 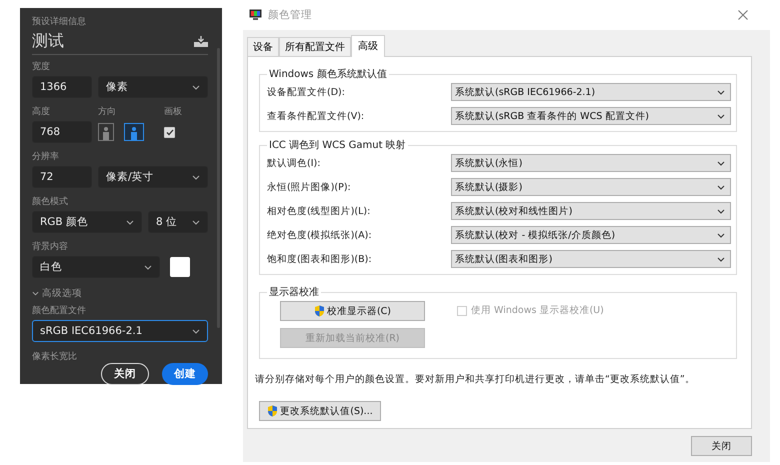 I want to click on preset-name-field: 测试, so click(x=120, y=43).